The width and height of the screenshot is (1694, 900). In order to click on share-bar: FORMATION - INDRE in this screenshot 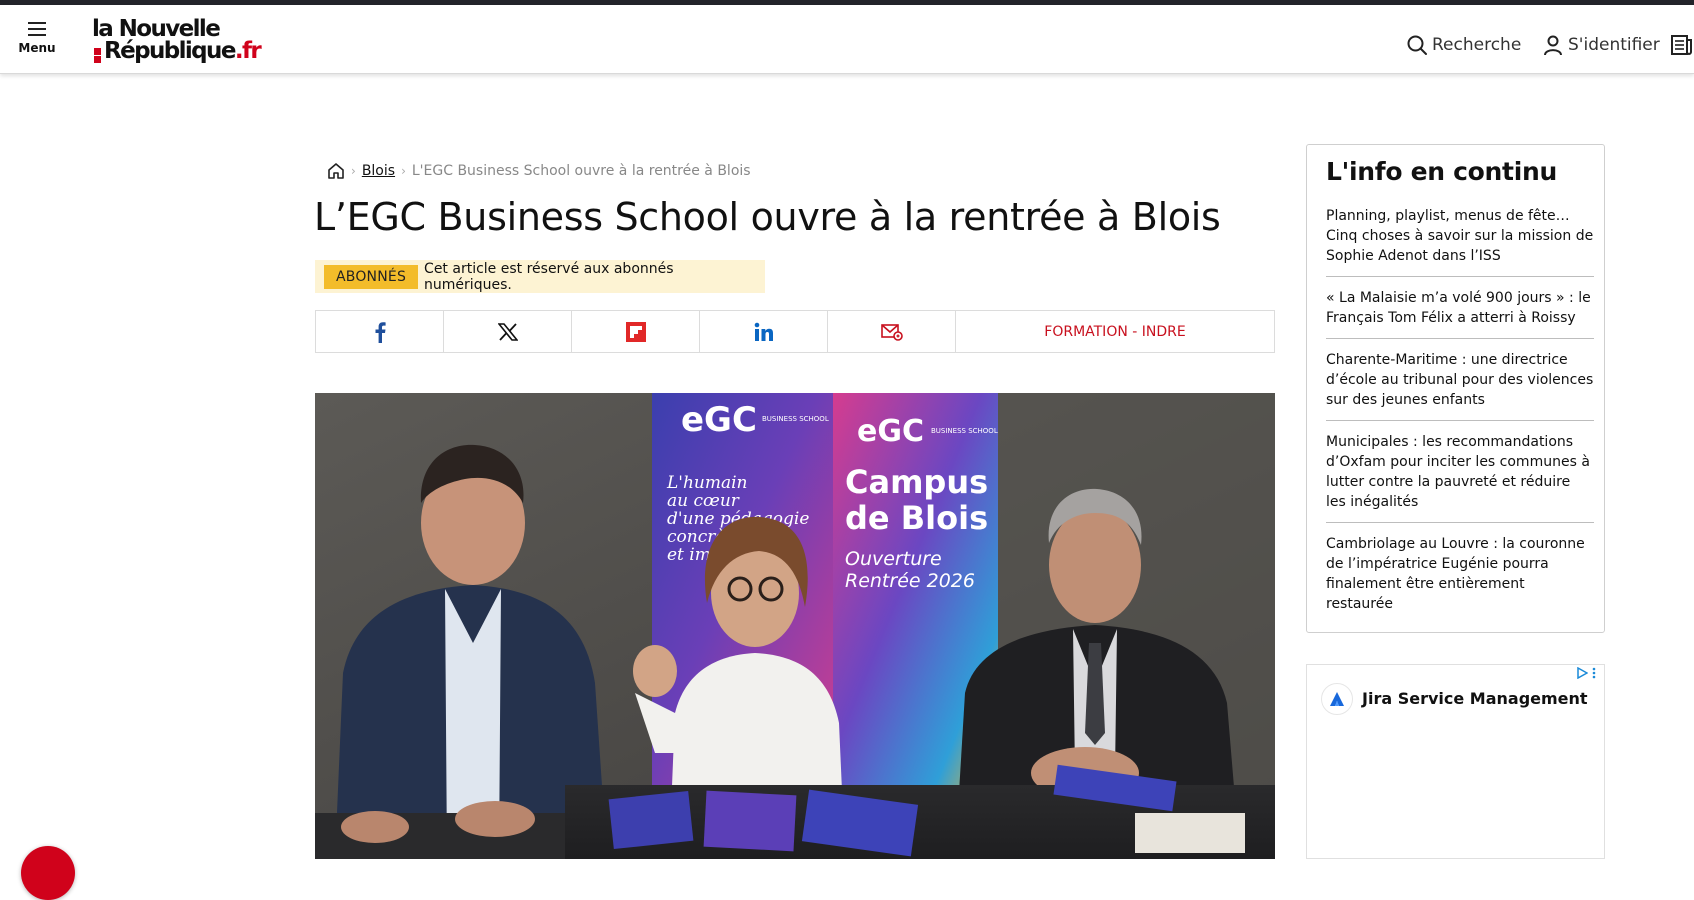, I will do `click(795, 331)`.